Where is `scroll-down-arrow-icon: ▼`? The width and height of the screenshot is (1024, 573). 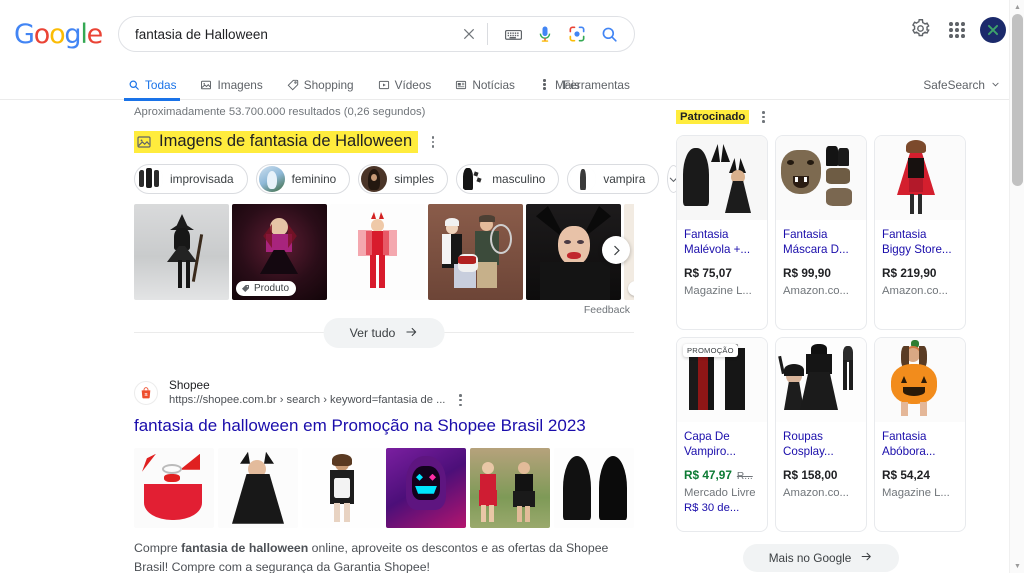 scroll-down-arrow-icon: ▼ is located at coordinates (1017, 566).